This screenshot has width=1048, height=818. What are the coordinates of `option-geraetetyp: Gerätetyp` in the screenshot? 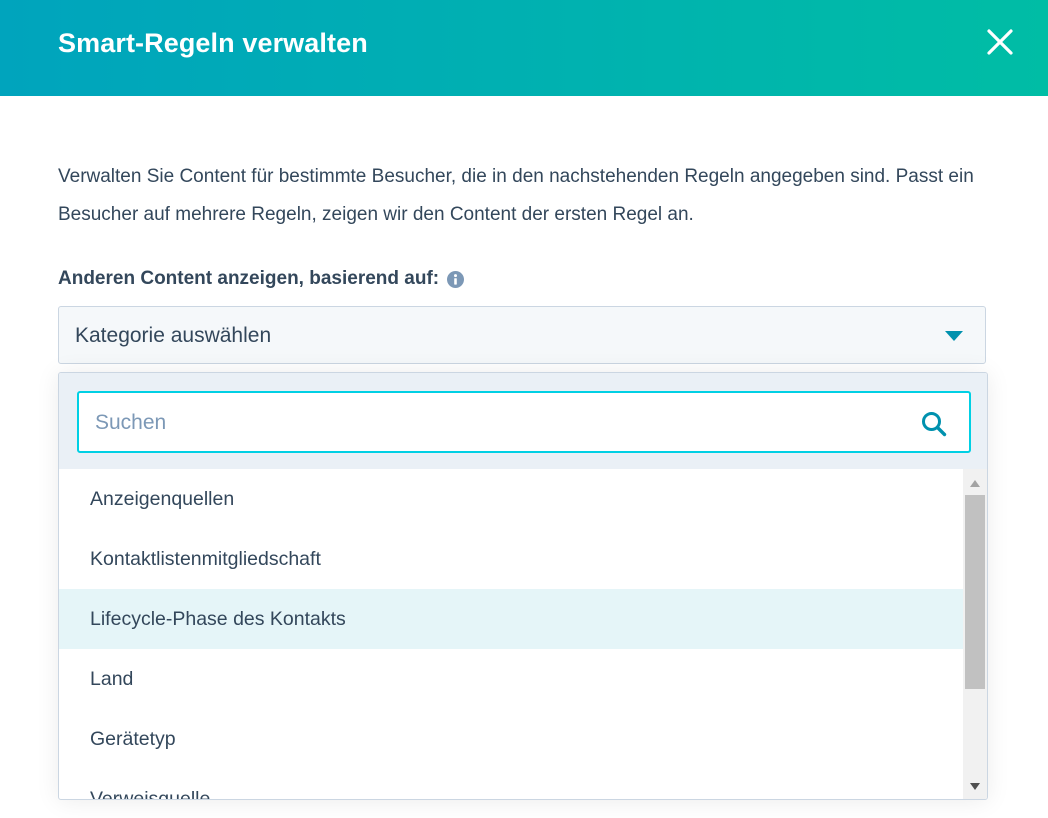 It's located at (511, 739).